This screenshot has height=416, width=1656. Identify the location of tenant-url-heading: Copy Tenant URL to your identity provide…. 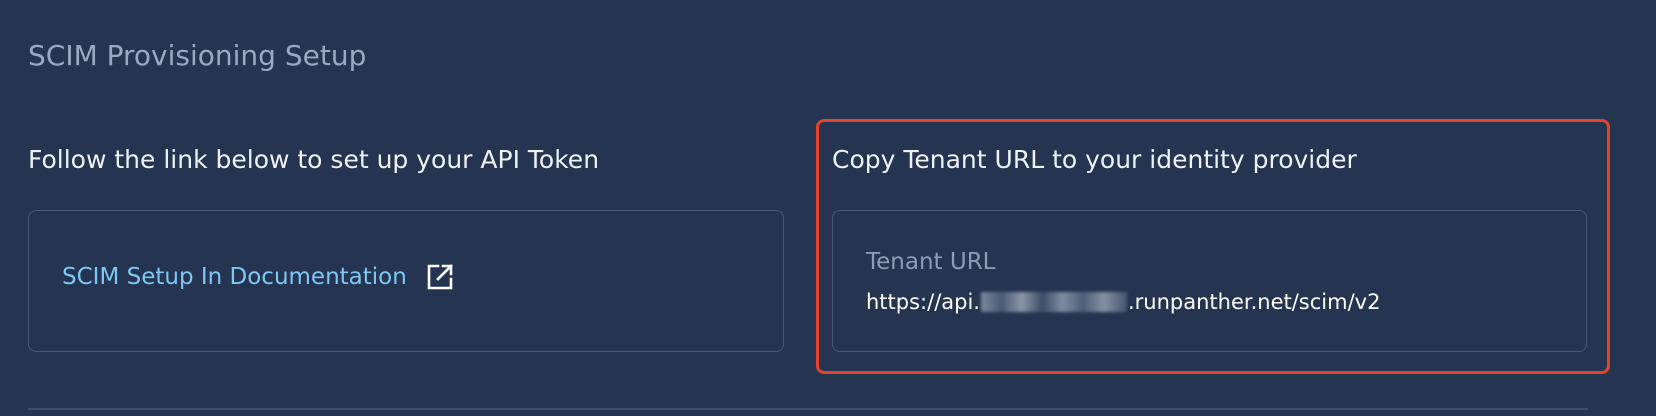
(1094, 159).